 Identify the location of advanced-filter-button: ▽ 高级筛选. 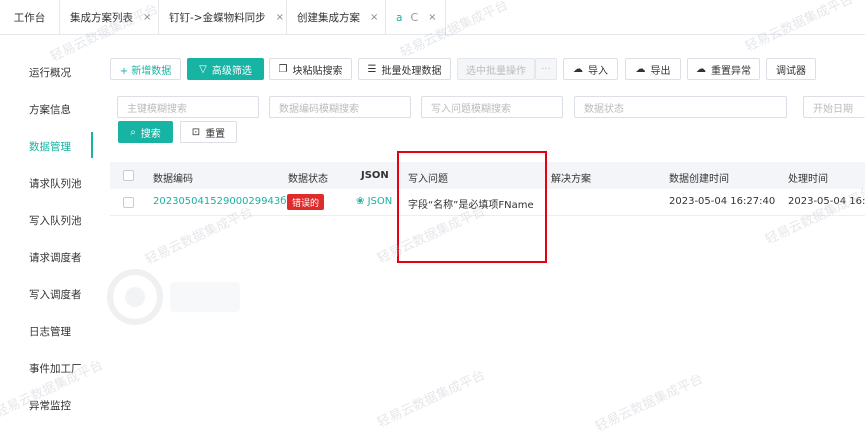
(225, 69).